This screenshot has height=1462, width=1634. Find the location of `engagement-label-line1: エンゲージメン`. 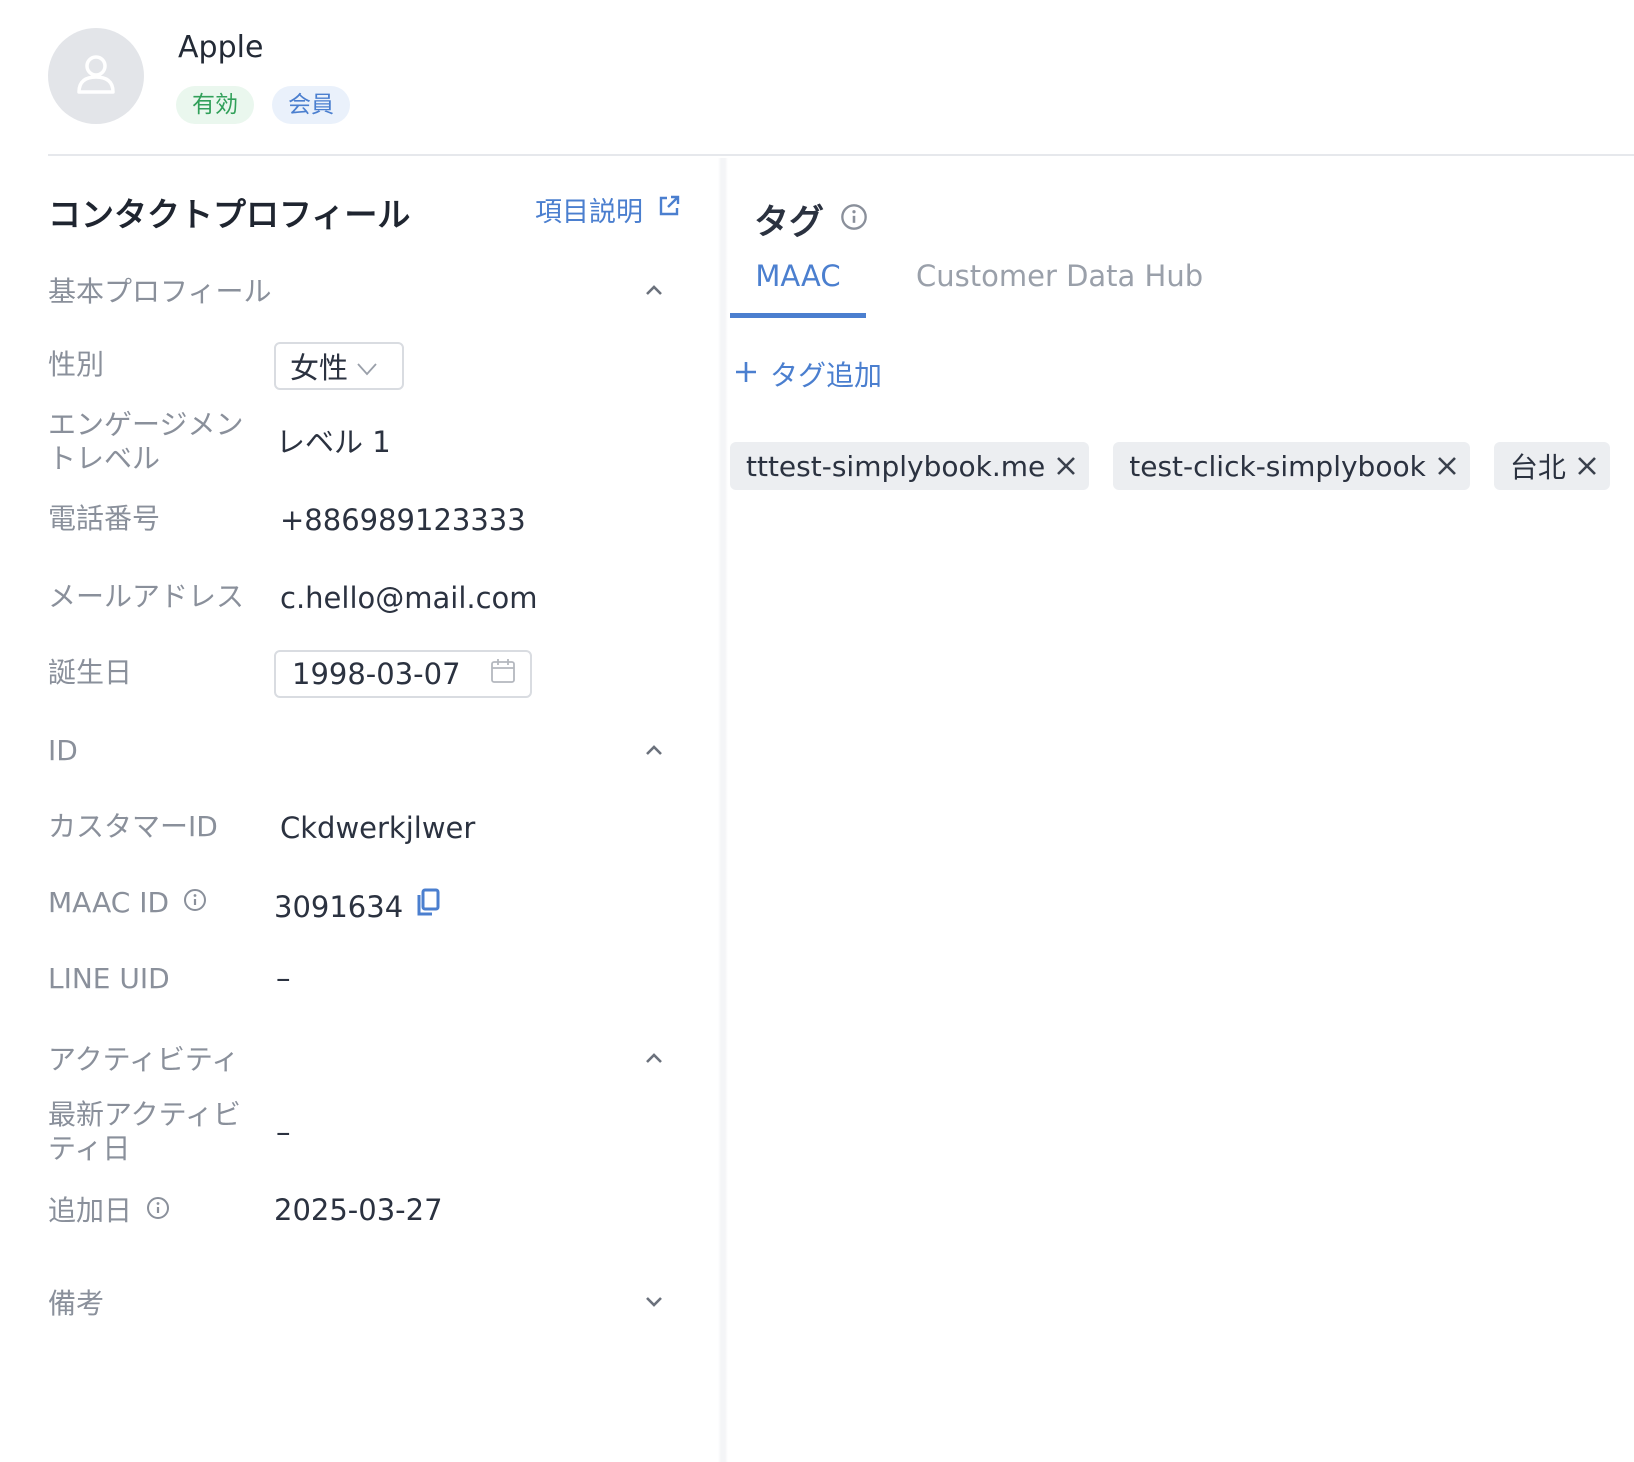

engagement-label-line1: エンゲージメン is located at coordinates (146, 424).